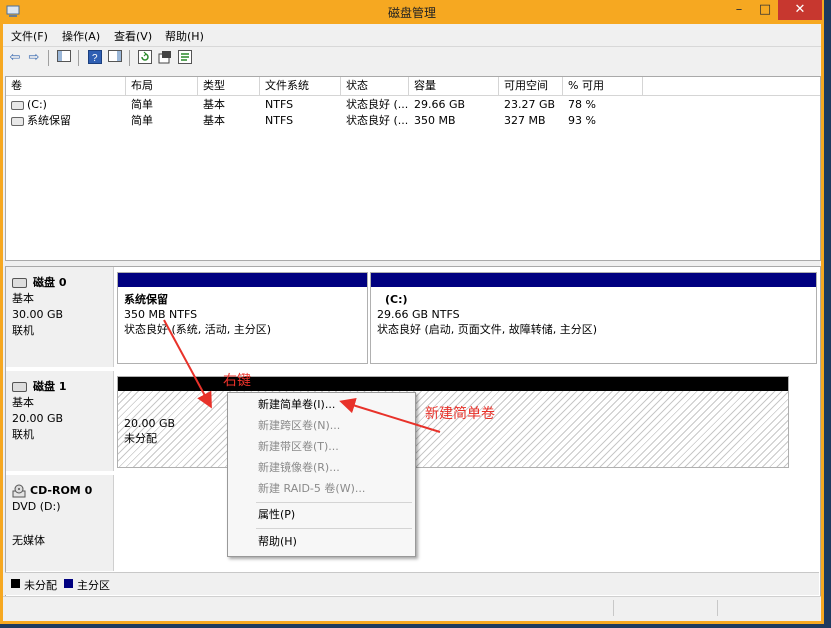 The width and height of the screenshot is (831, 628). I want to click on annotation-arrow-right-click, so click(187, 364).